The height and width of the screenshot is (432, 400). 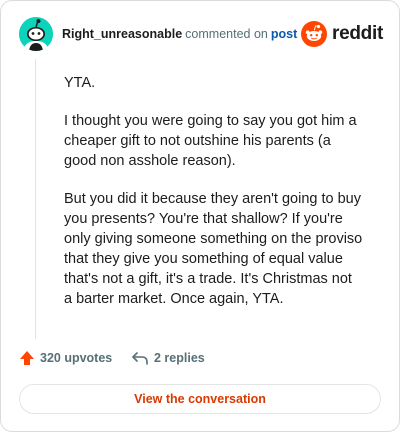 What do you see at coordinates (226, 34) in the screenshot?
I see `commented-on-label: commented on` at bounding box center [226, 34].